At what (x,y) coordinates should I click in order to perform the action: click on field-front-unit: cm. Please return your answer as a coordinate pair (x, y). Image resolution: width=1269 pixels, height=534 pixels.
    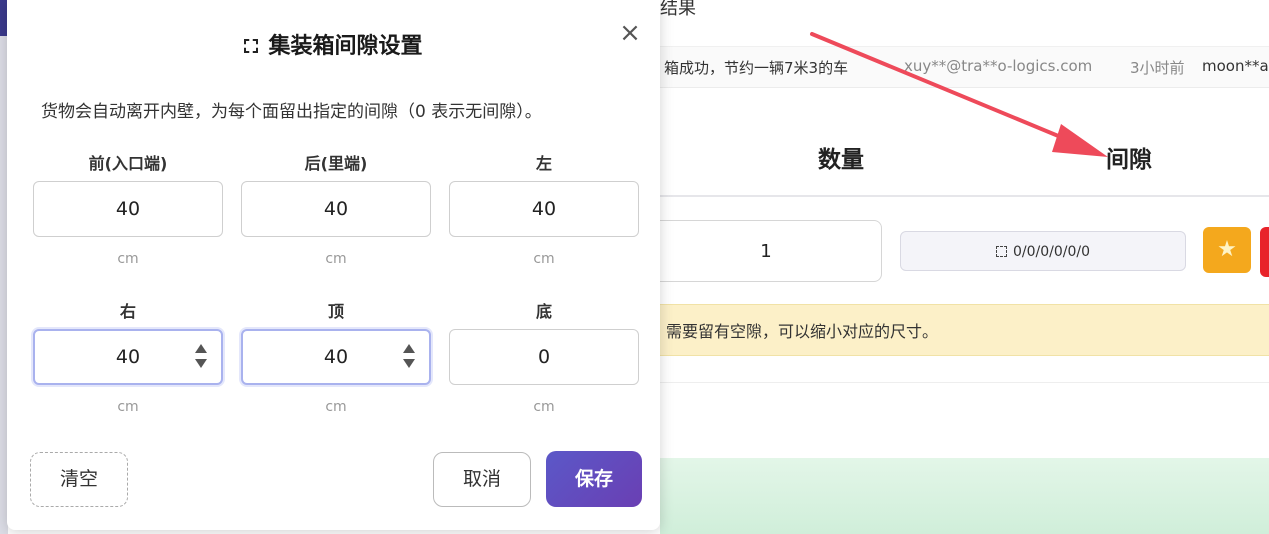
    Looking at the image, I should click on (128, 259).